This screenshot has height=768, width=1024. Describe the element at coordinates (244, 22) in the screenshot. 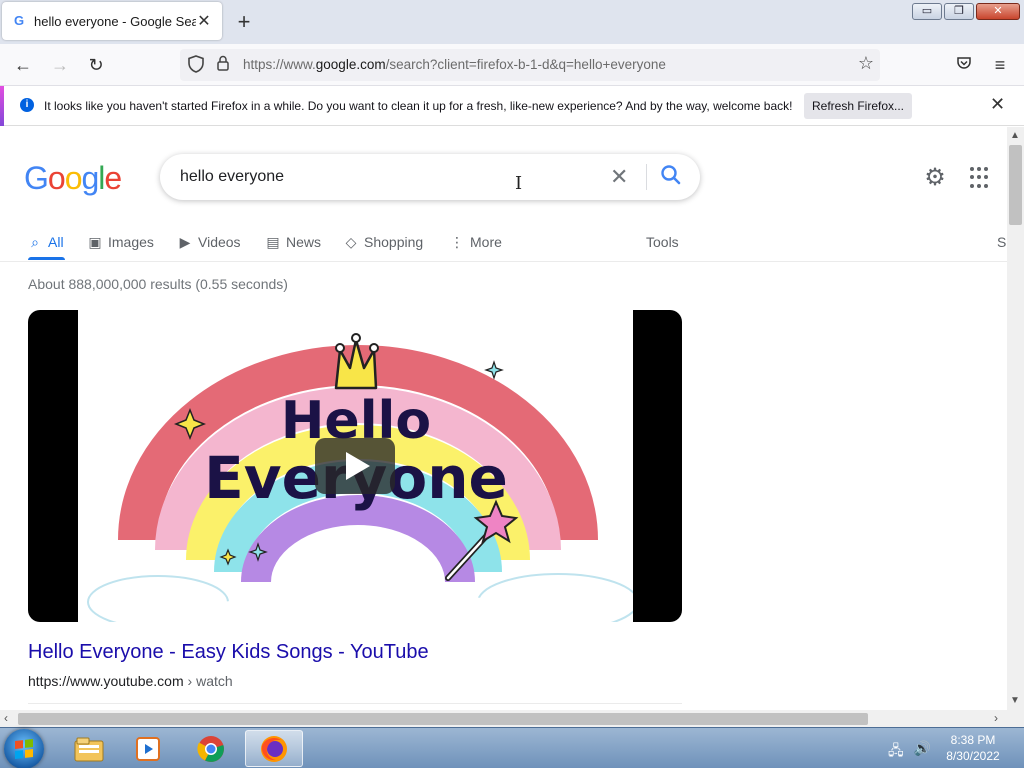

I see `new-tab-button: +` at that location.